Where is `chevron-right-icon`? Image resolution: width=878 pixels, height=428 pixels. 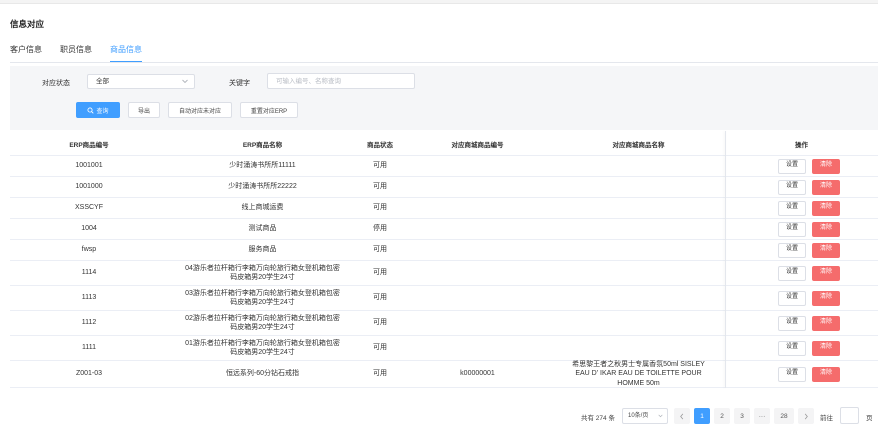
chevron-right-icon is located at coordinates (806, 416).